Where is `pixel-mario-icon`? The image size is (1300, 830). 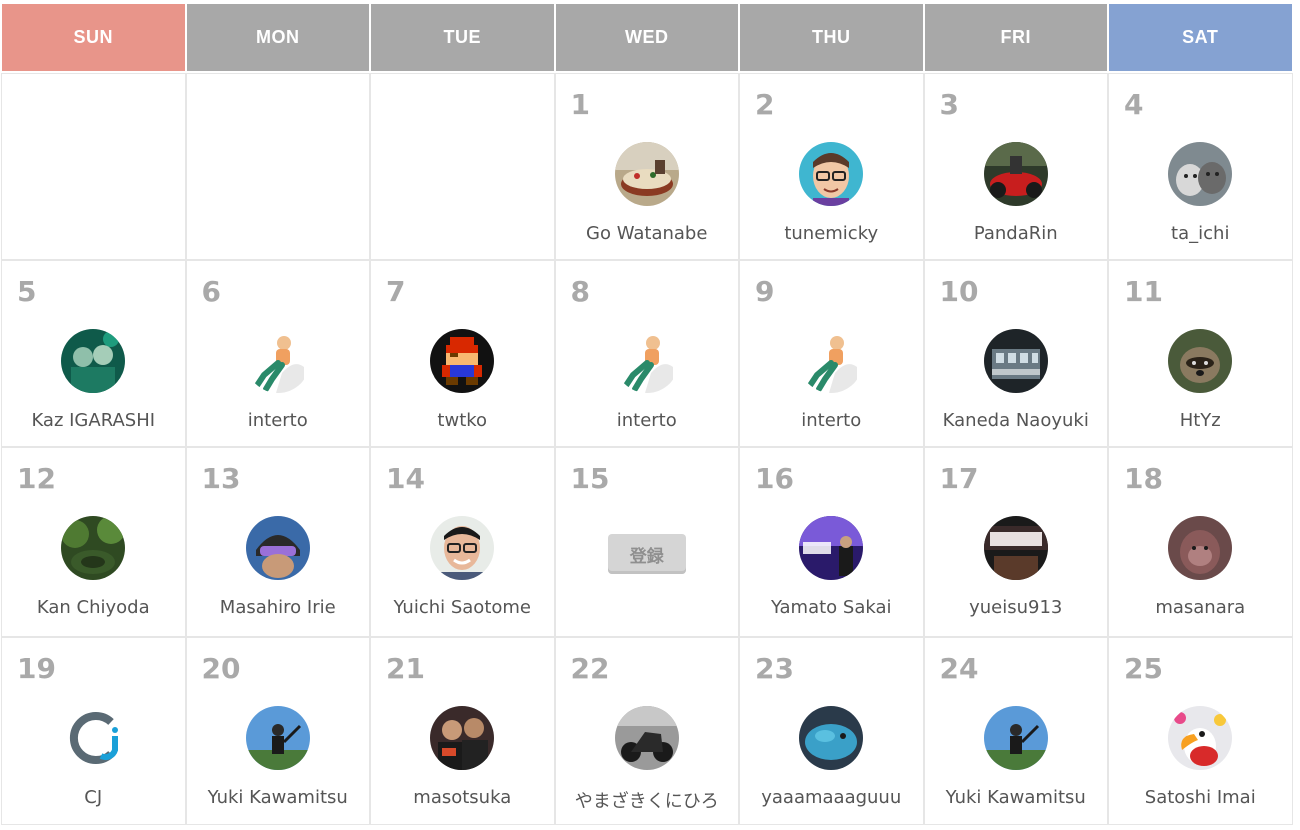 pixel-mario-icon is located at coordinates (462, 361).